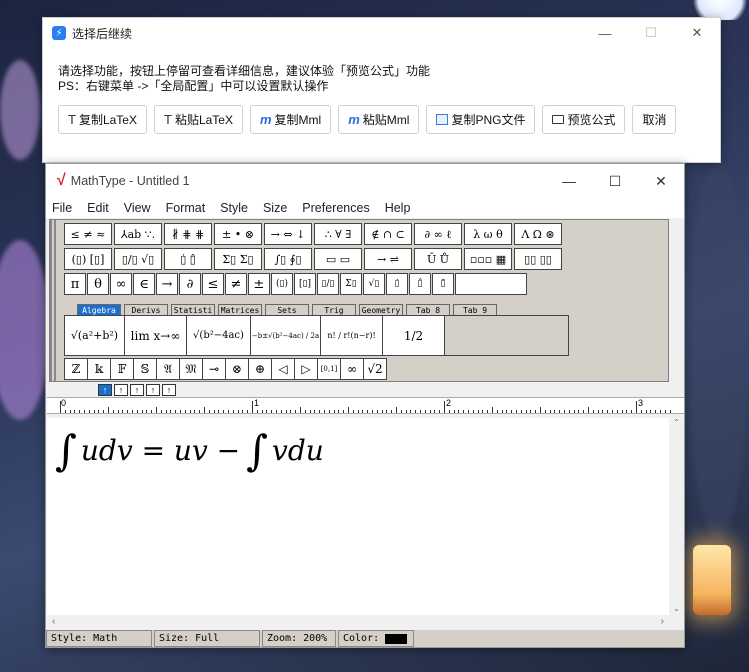 Image resolution: width=749 pixels, height=672 pixels. I want to click on fraction-template-button: ▯/▯, so click(328, 284).